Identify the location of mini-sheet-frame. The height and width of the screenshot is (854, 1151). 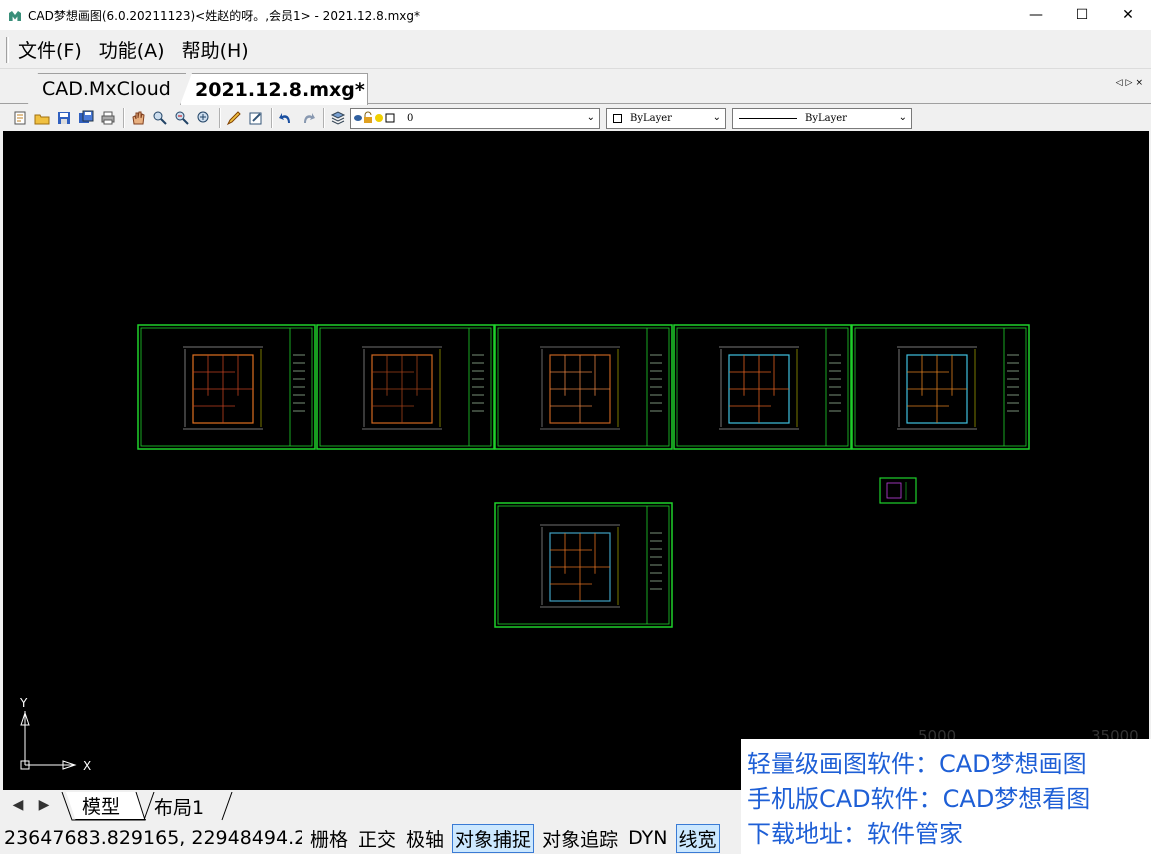
(898, 490).